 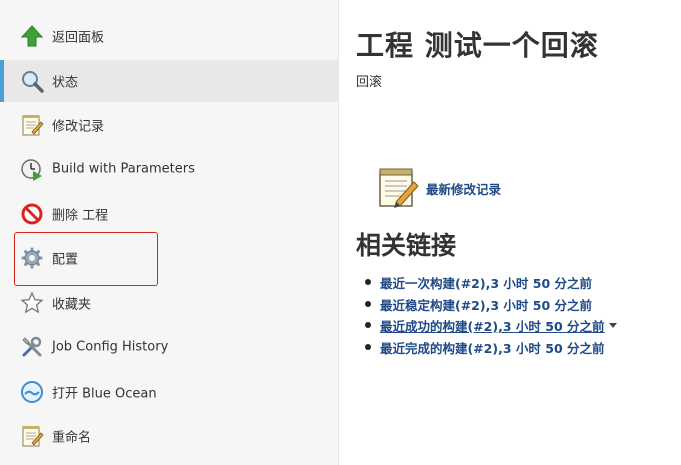 I want to click on project-description: 回滚, so click(x=369, y=82).